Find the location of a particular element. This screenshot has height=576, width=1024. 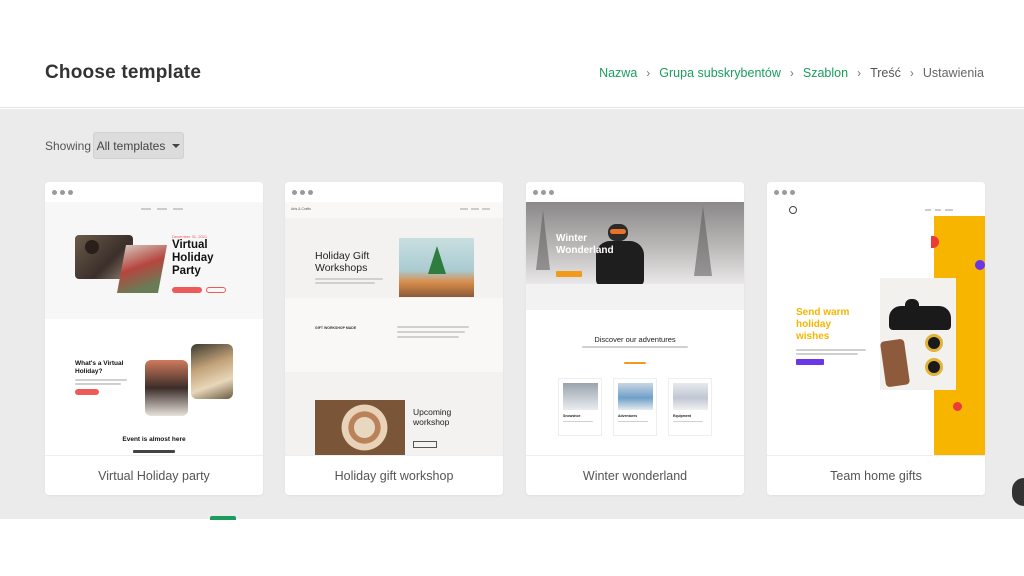

page-title: Choose template is located at coordinates (123, 72).